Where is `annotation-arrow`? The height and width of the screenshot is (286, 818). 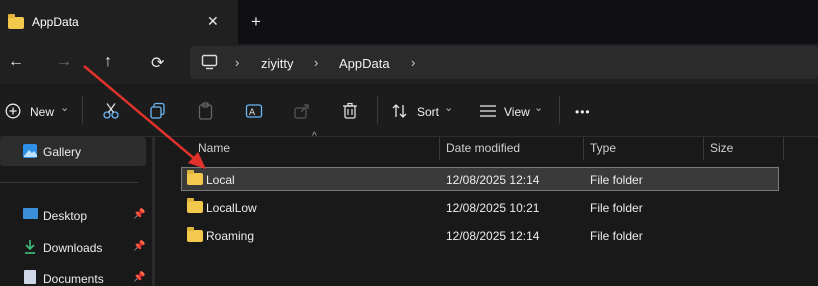
annotation-arrow is located at coordinates (144, 117).